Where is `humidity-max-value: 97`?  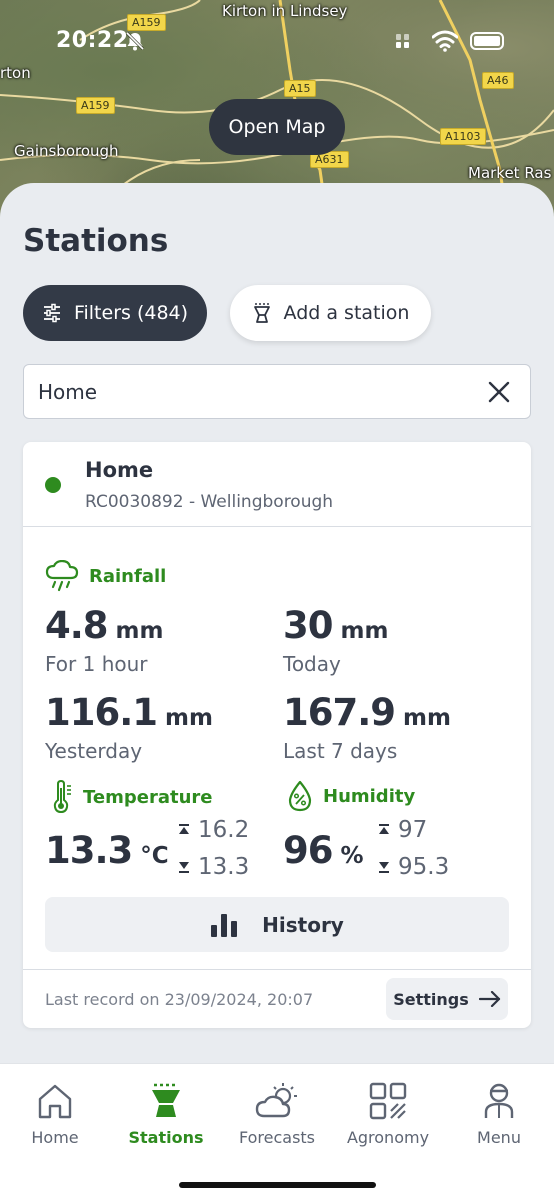
humidity-max-value: 97 is located at coordinates (413, 830).